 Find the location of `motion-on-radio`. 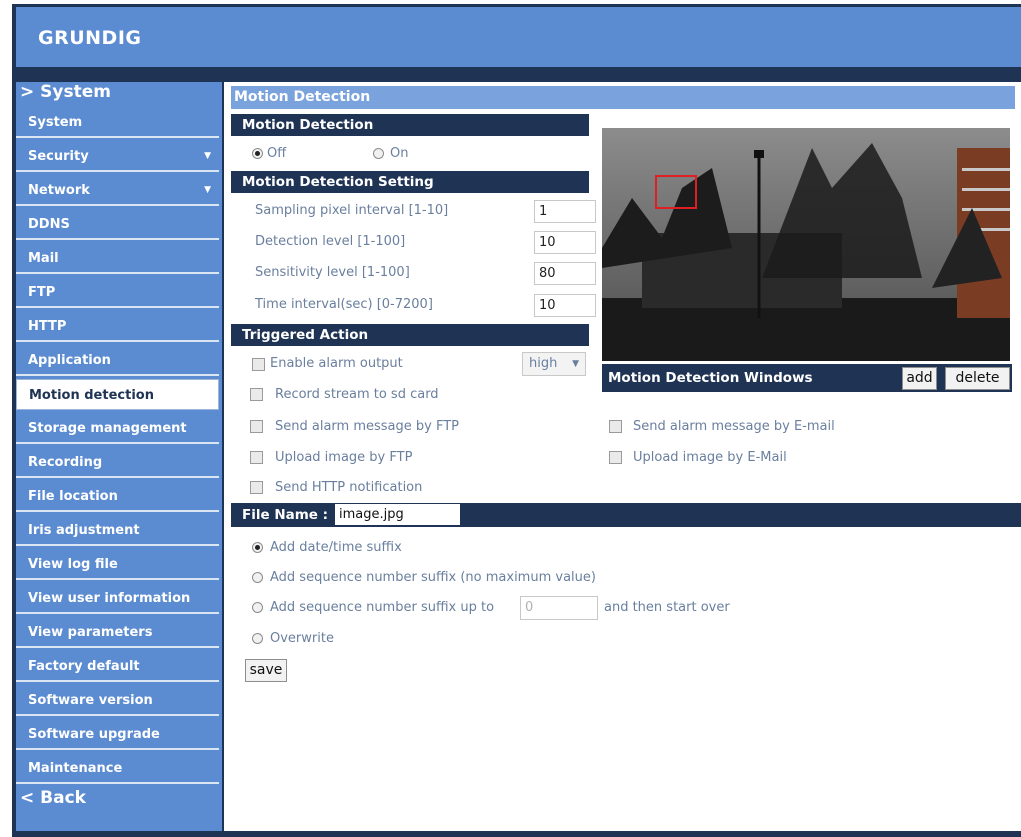

motion-on-radio is located at coordinates (378, 153).